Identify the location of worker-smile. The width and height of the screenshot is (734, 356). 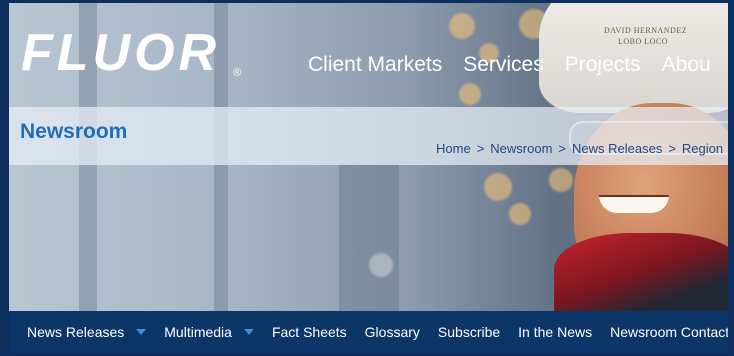
(634, 204).